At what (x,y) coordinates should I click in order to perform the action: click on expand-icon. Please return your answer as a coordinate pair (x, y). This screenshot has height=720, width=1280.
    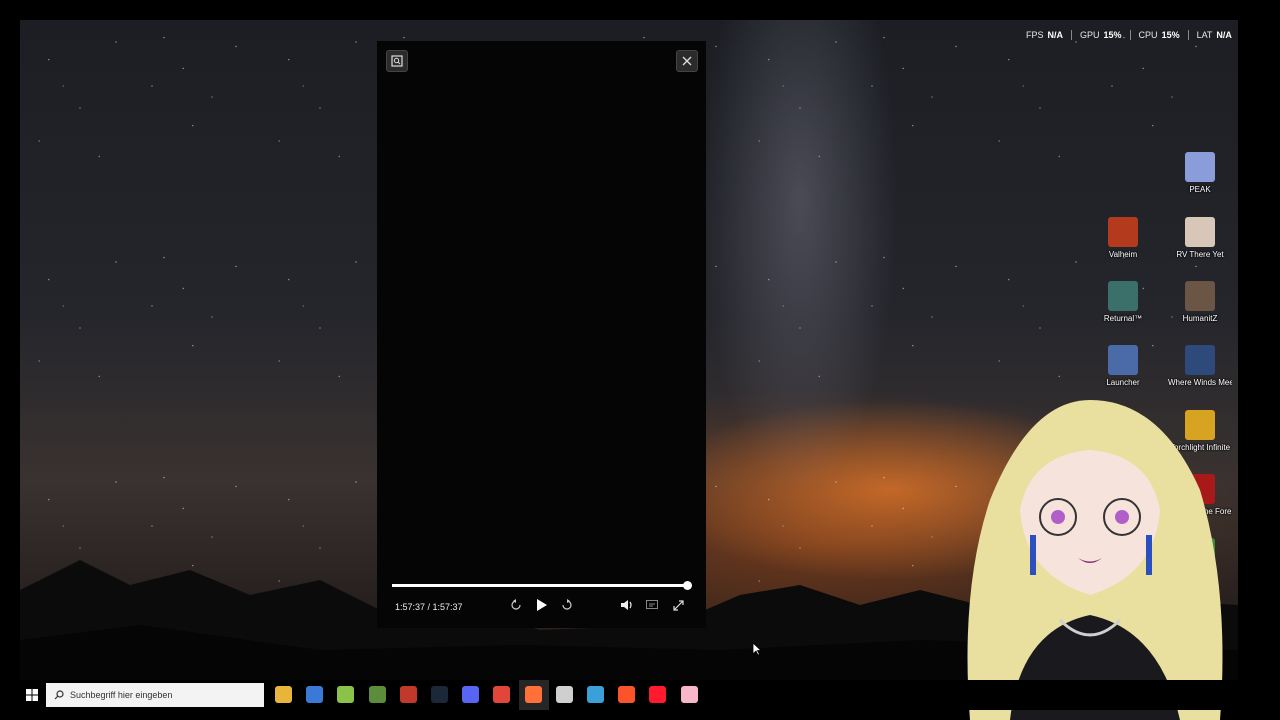
    Looking at the image, I should click on (678, 605).